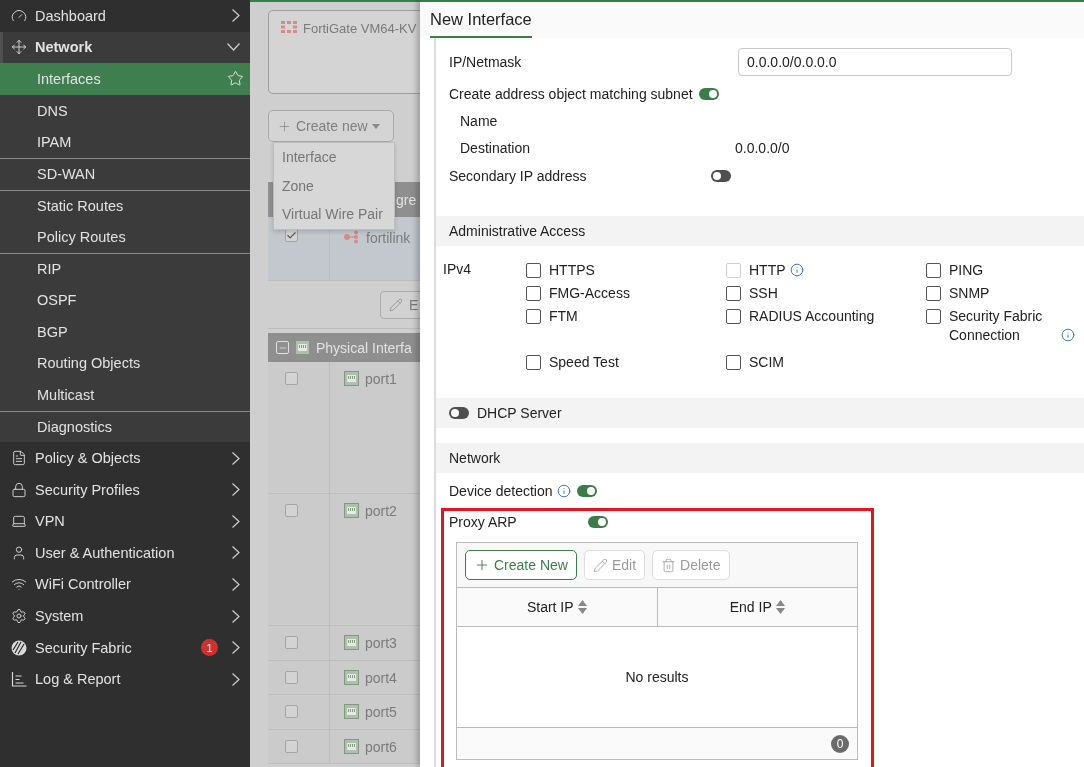 This screenshot has height=767, width=1084. What do you see at coordinates (289, 27) in the screenshot?
I see `grid-logo-icon` at bounding box center [289, 27].